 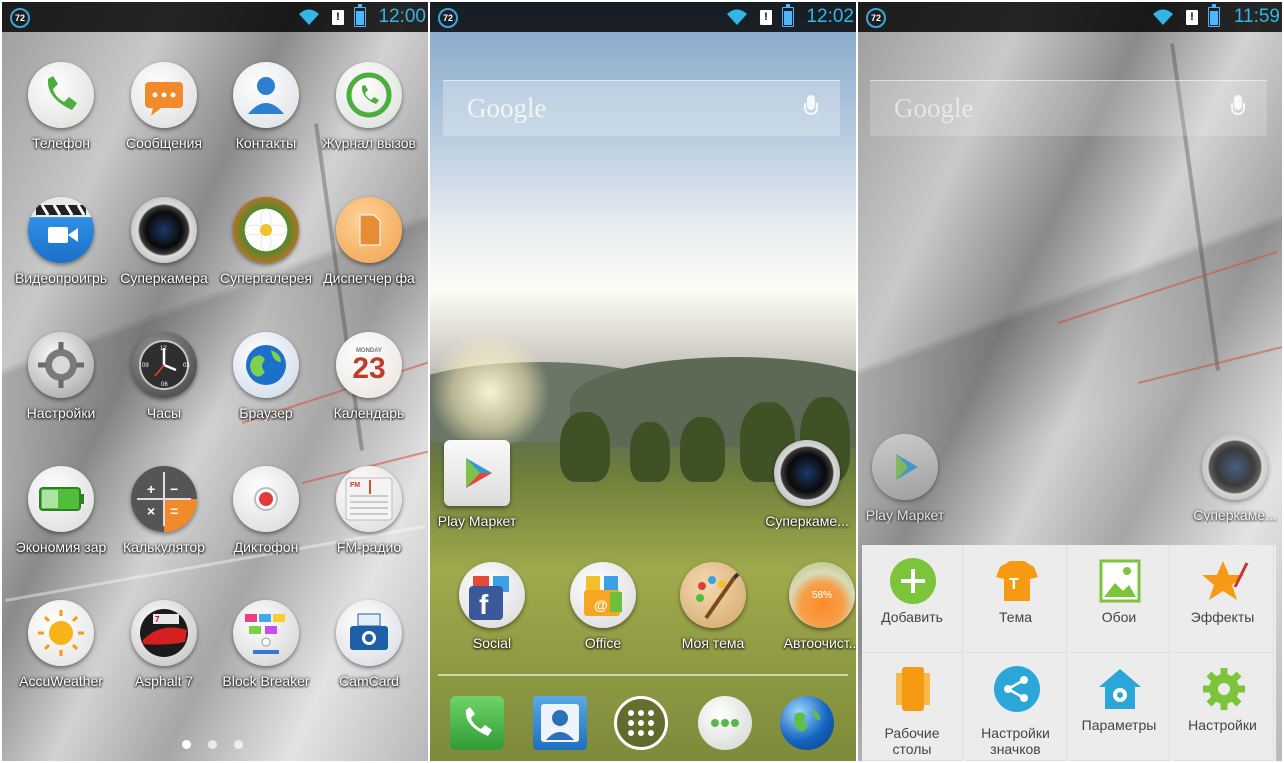 What do you see at coordinates (560, 723) in the screenshot?
I see `contacts-icon` at bounding box center [560, 723].